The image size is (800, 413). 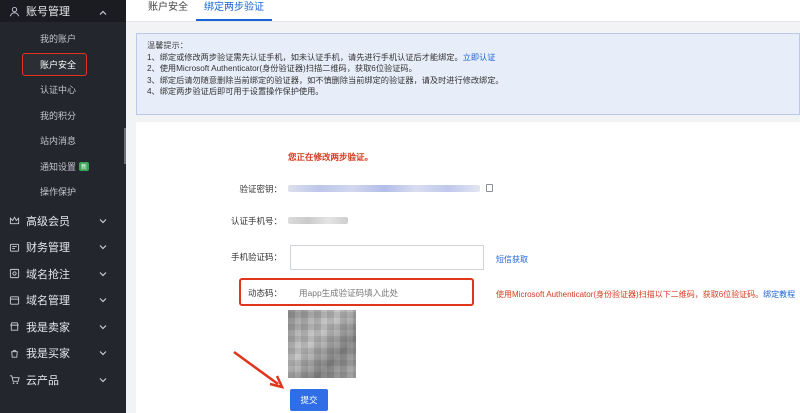 I want to click on editing-status: 您正在修改两步验证。, so click(x=331, y=157).